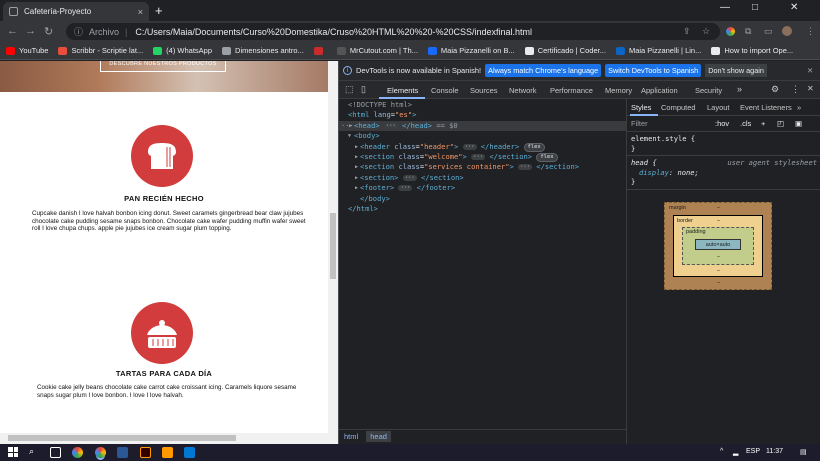 Image resolution: width=820 pixels, height=461 pixels. What do you see at coordinates (484, 90) in the screenshot?
I see `tab-sources: Sources` at bounding box center [484, 90].